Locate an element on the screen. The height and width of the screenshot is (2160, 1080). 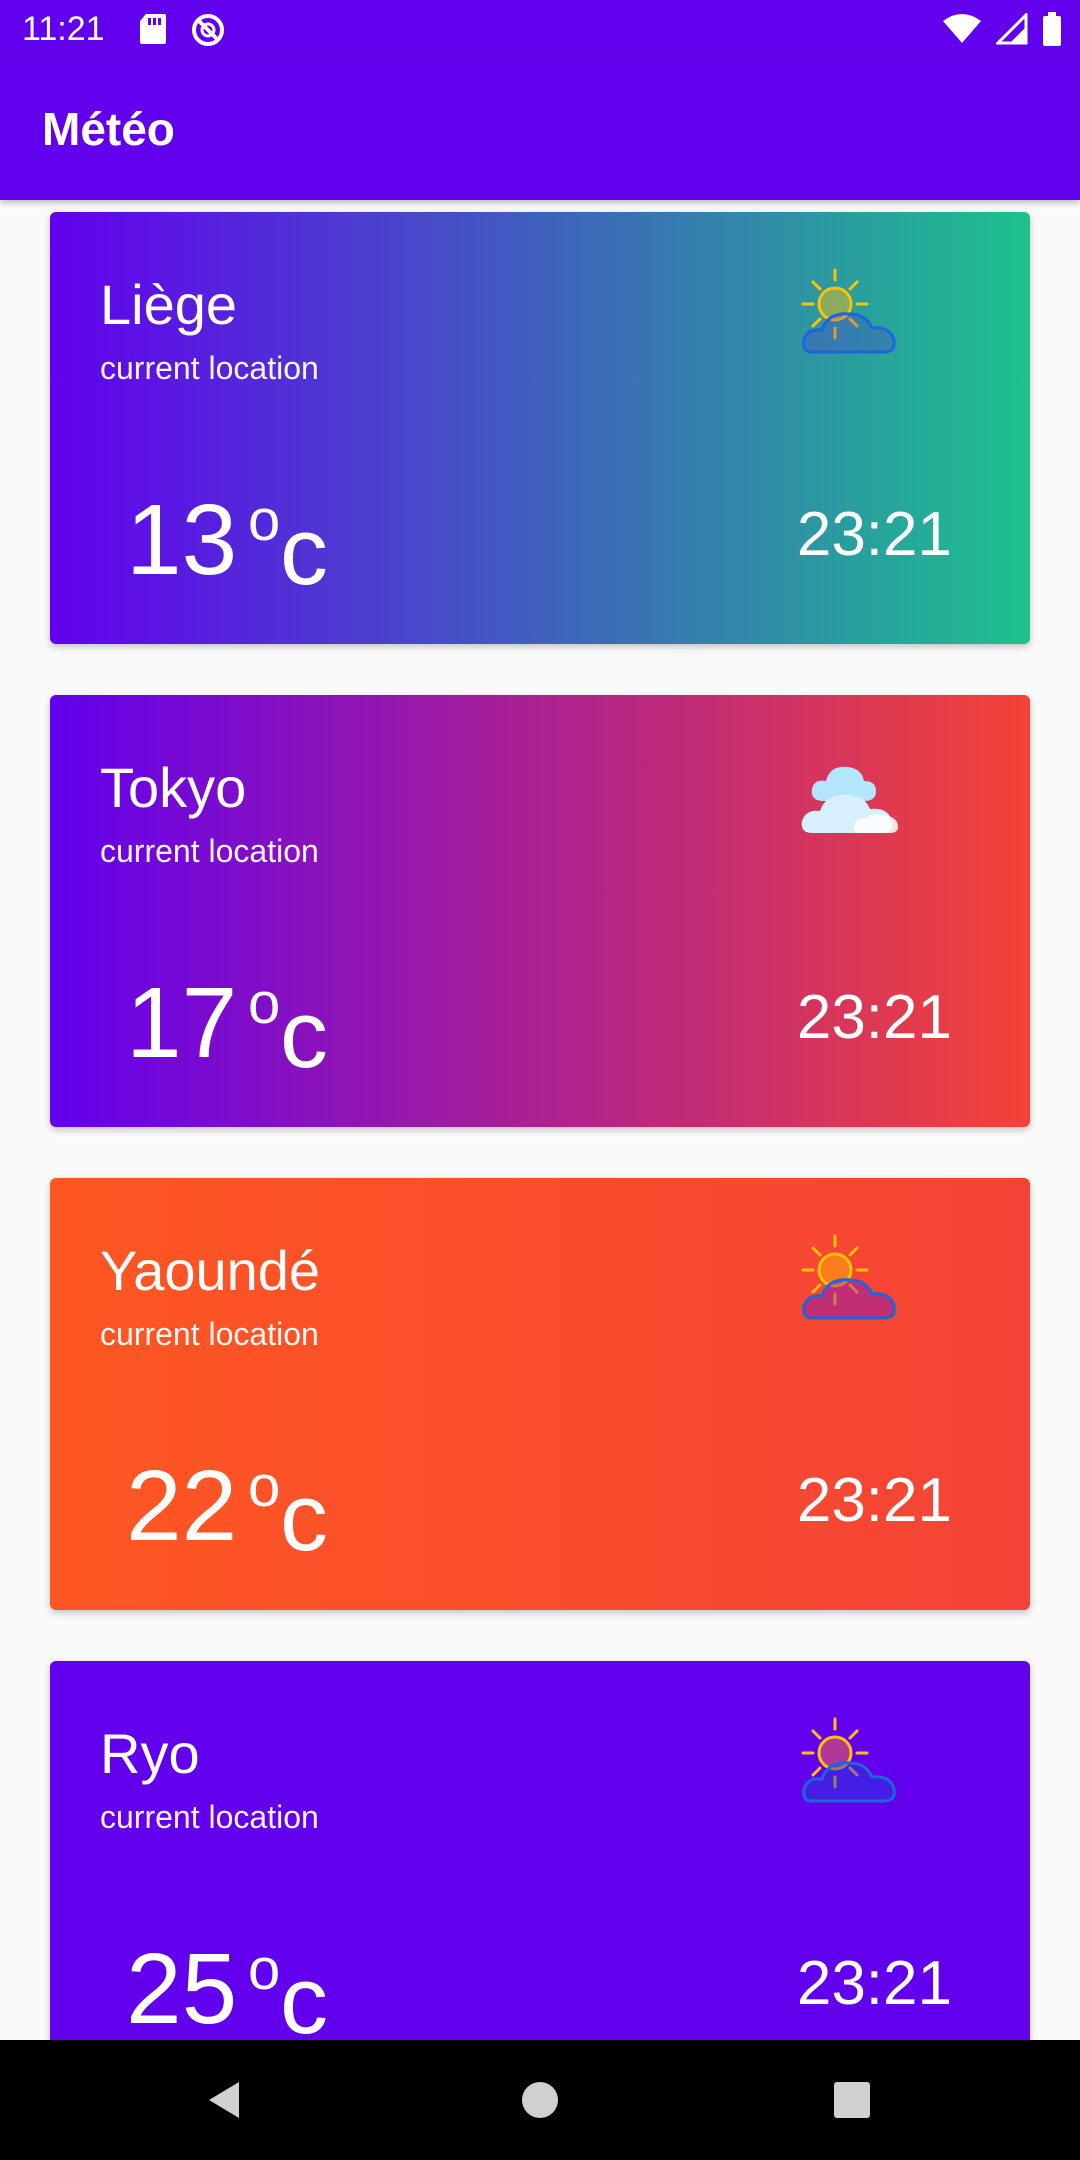
home-button is located at coordinates (540, 2100).